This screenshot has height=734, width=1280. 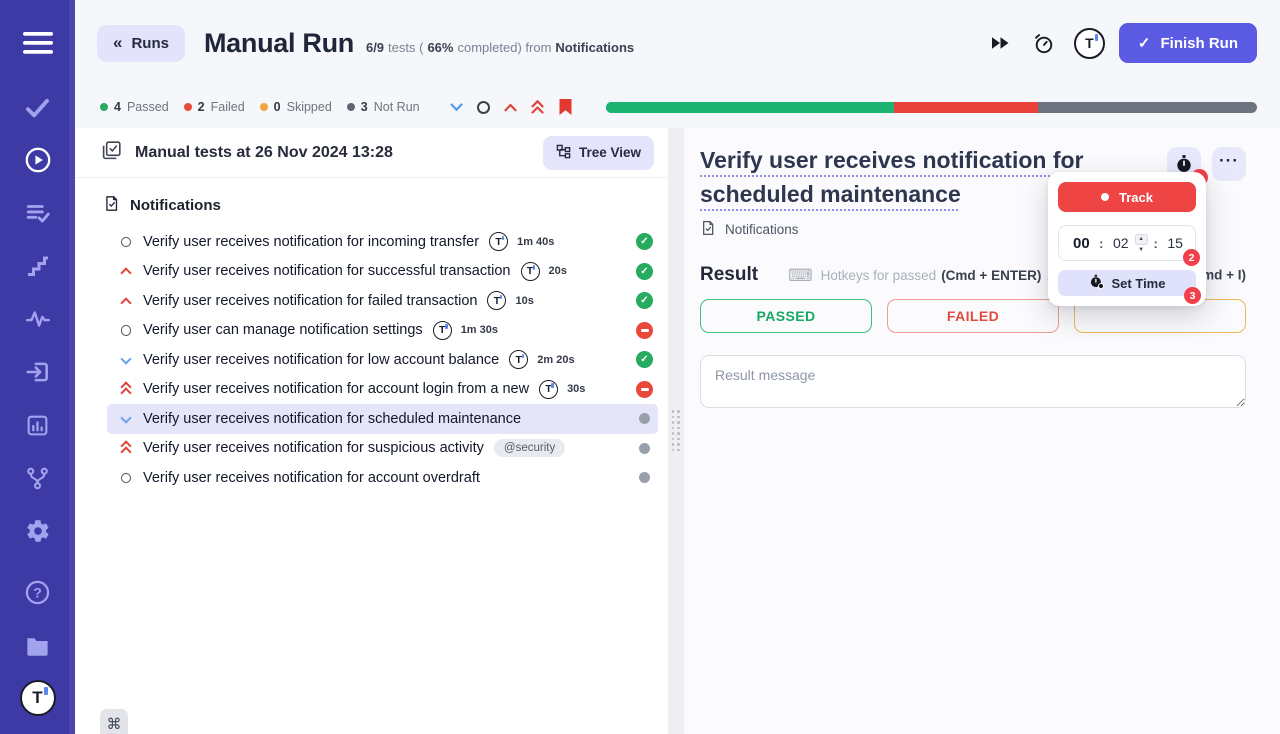 What do you see at coordinates (1000, 43) in the screenshot?
I see `fast-forward-icon` at bounding box center [1000, 43].